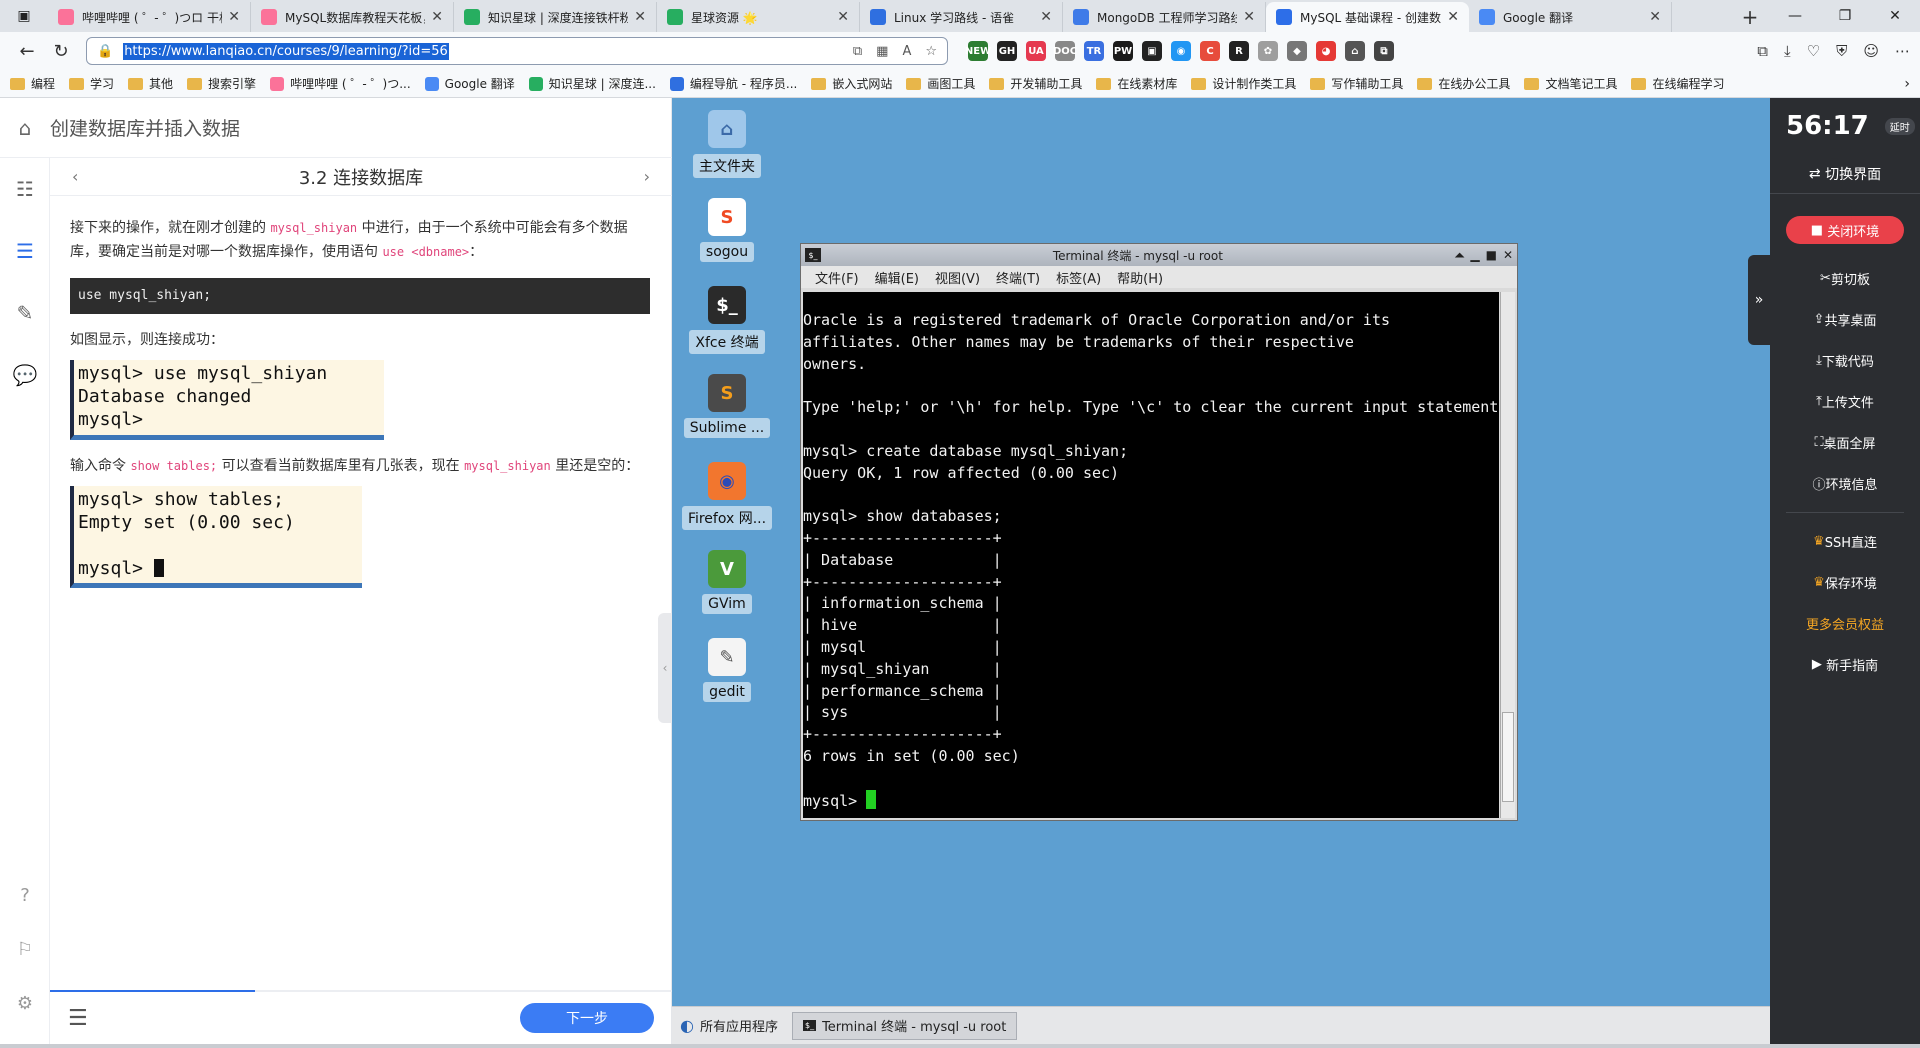 The width and height of the screenshot is (1920, 1048). I want to click on extension-icon: ✿, so click(1268, 51).